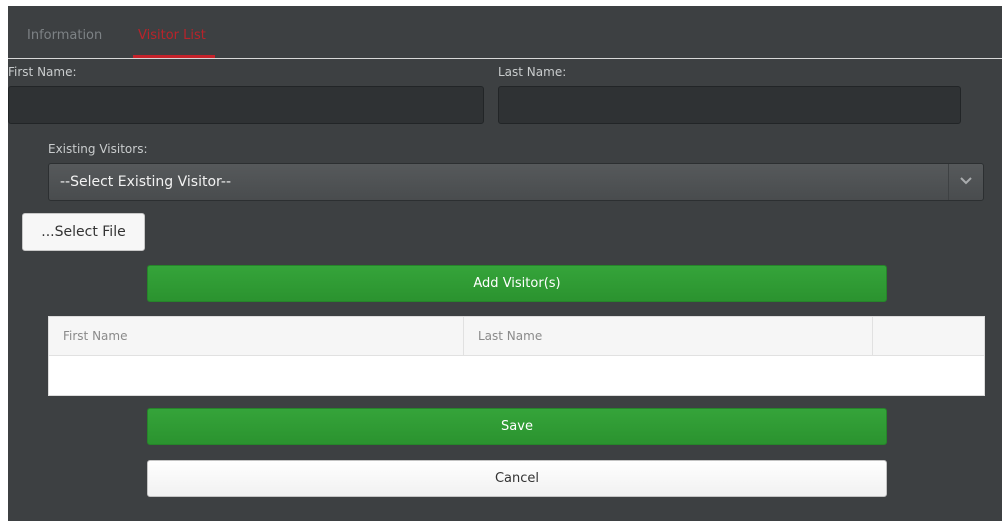 This screenshot has width=1002, height=521. What do you see at coordinates (517, 283) in the screenshot?
I see `add-visitors-button: Add Visitor(s)` at bounding box center [517, 283].